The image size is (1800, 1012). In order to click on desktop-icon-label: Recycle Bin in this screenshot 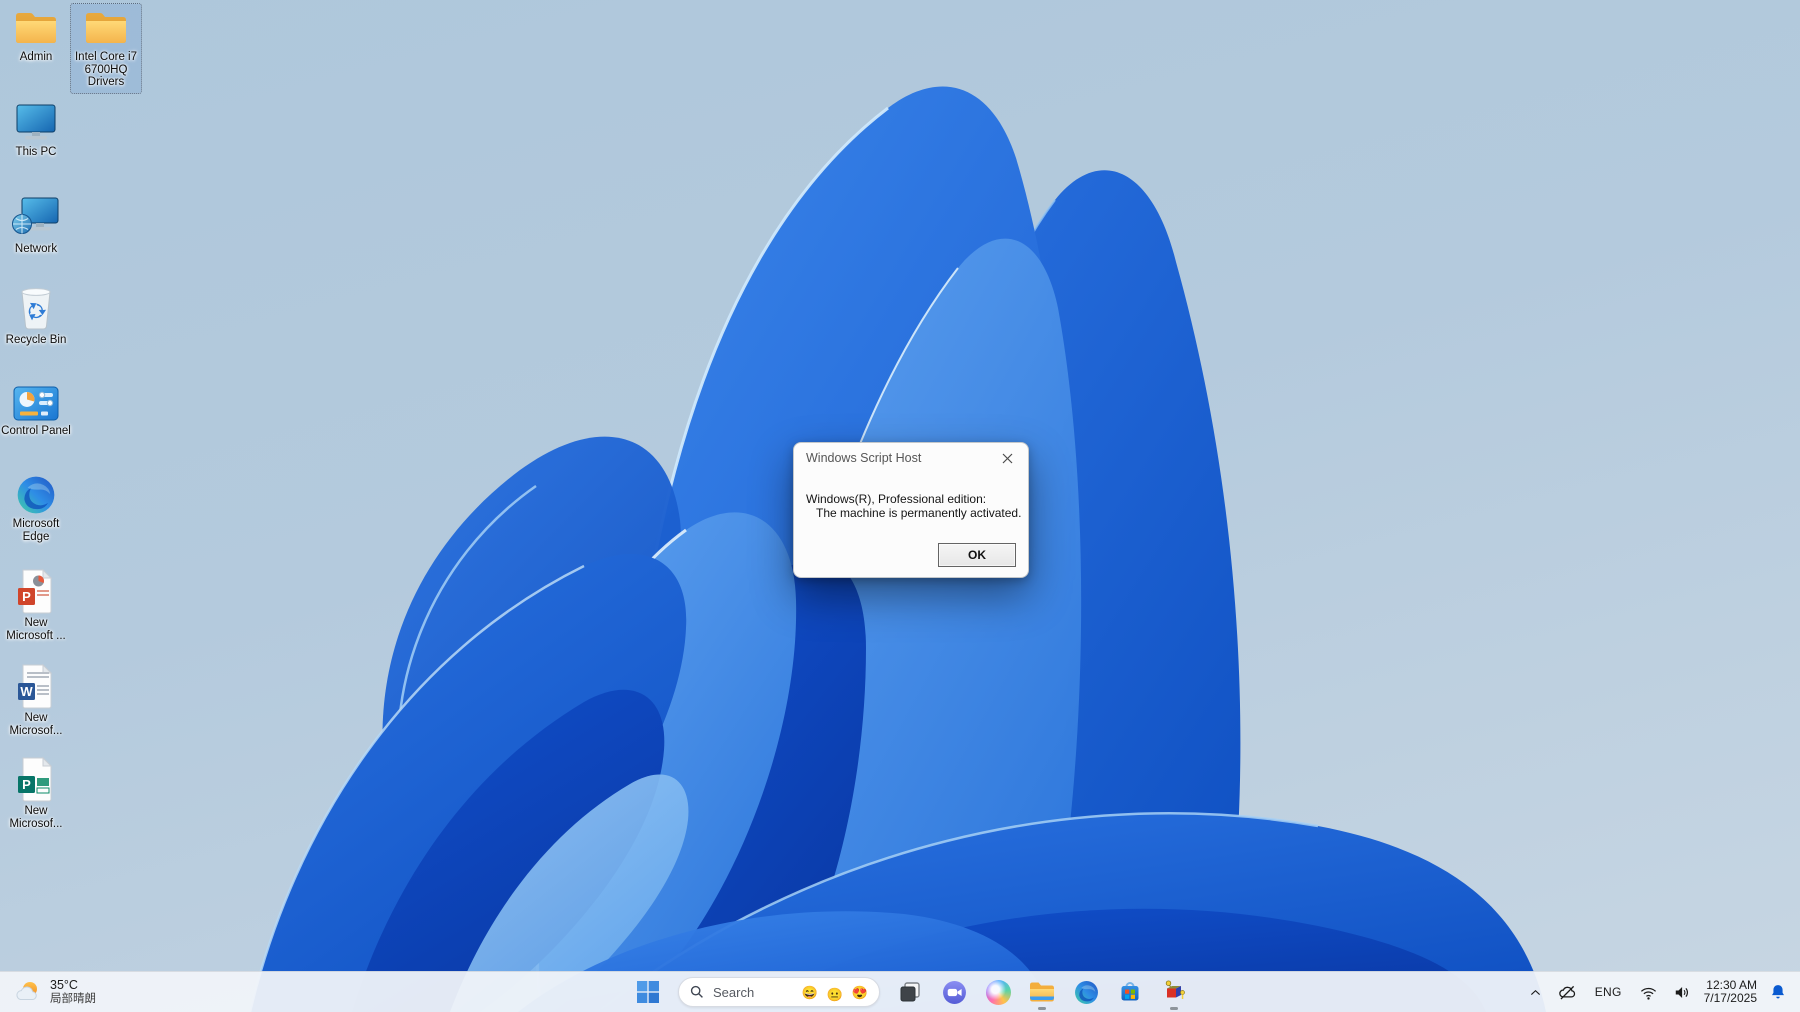, I will do `click(36, 340)`.